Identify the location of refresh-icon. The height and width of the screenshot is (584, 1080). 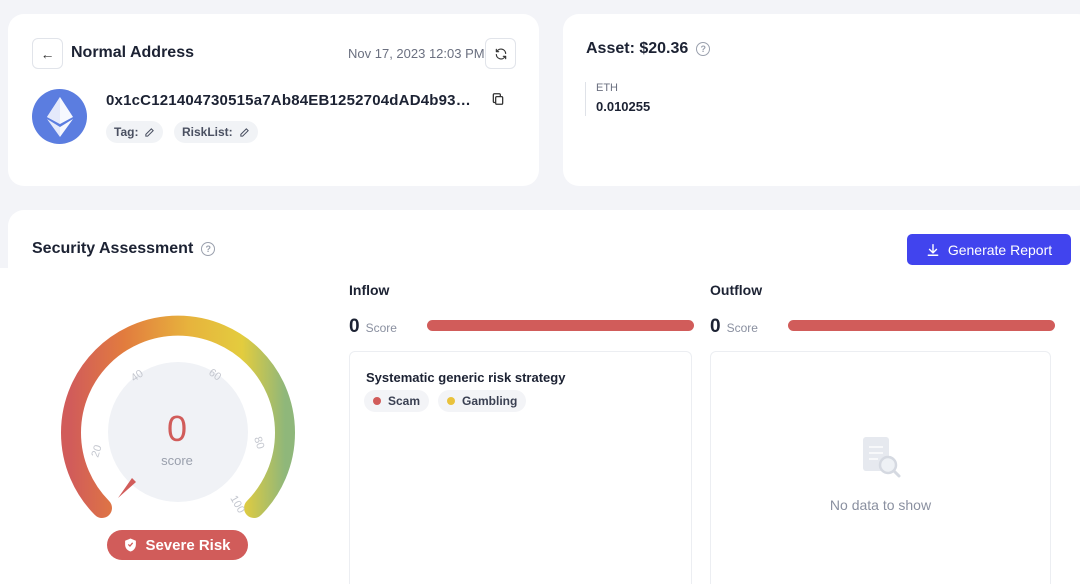
(500, 53).